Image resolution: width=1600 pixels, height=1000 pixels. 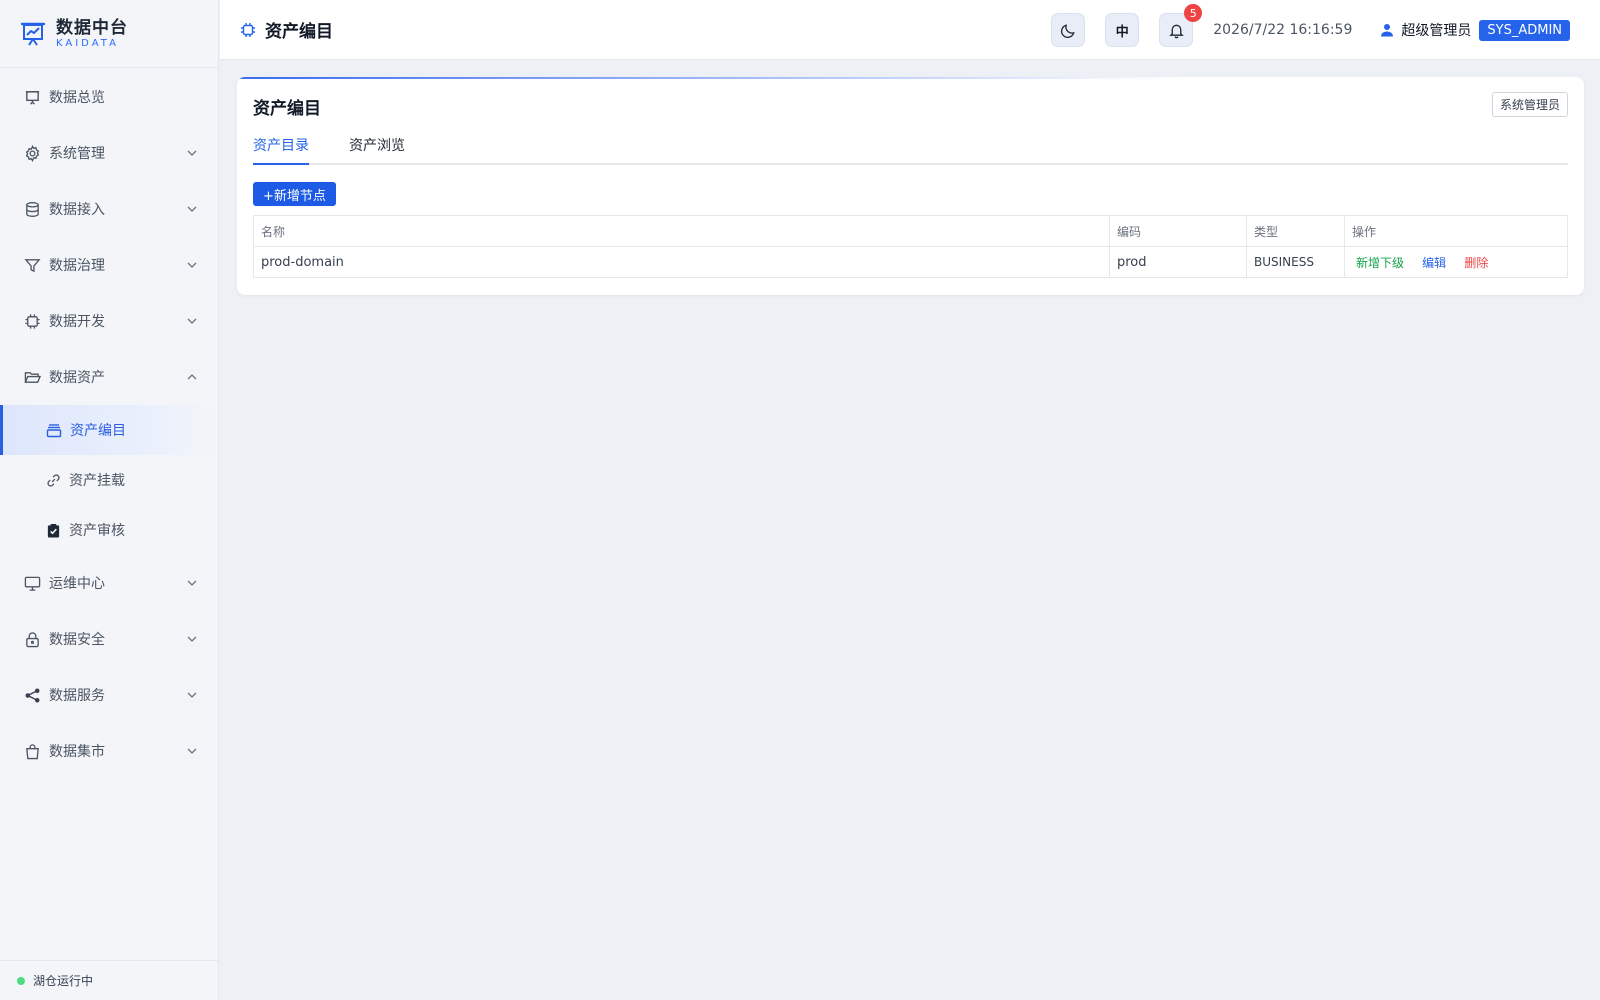 What do you see at coordinates (681, 231) in the screenshot?
I see `column-header-name: 名称` at bounding box center [681, 231].